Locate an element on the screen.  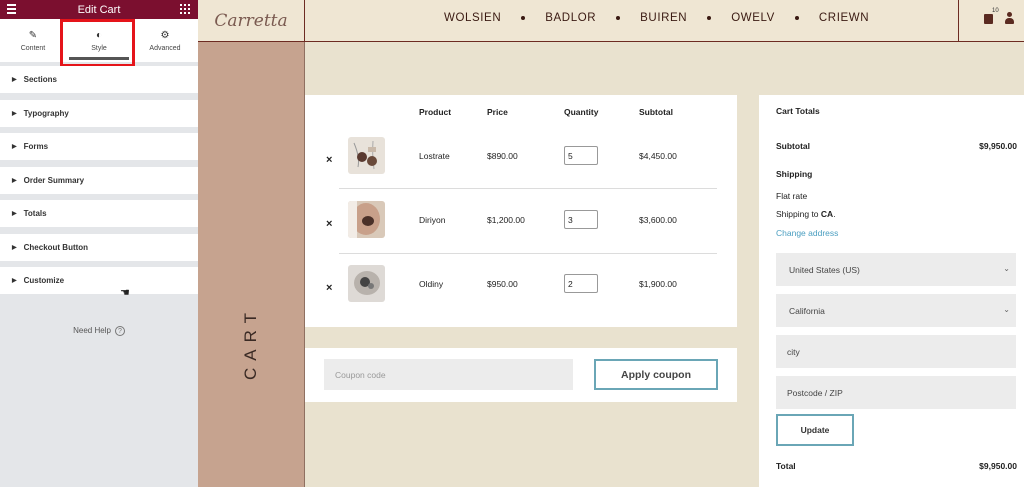
table-row: × Lostrate $890.00 5 $4,450.00 is located at coordinates (521, 158).